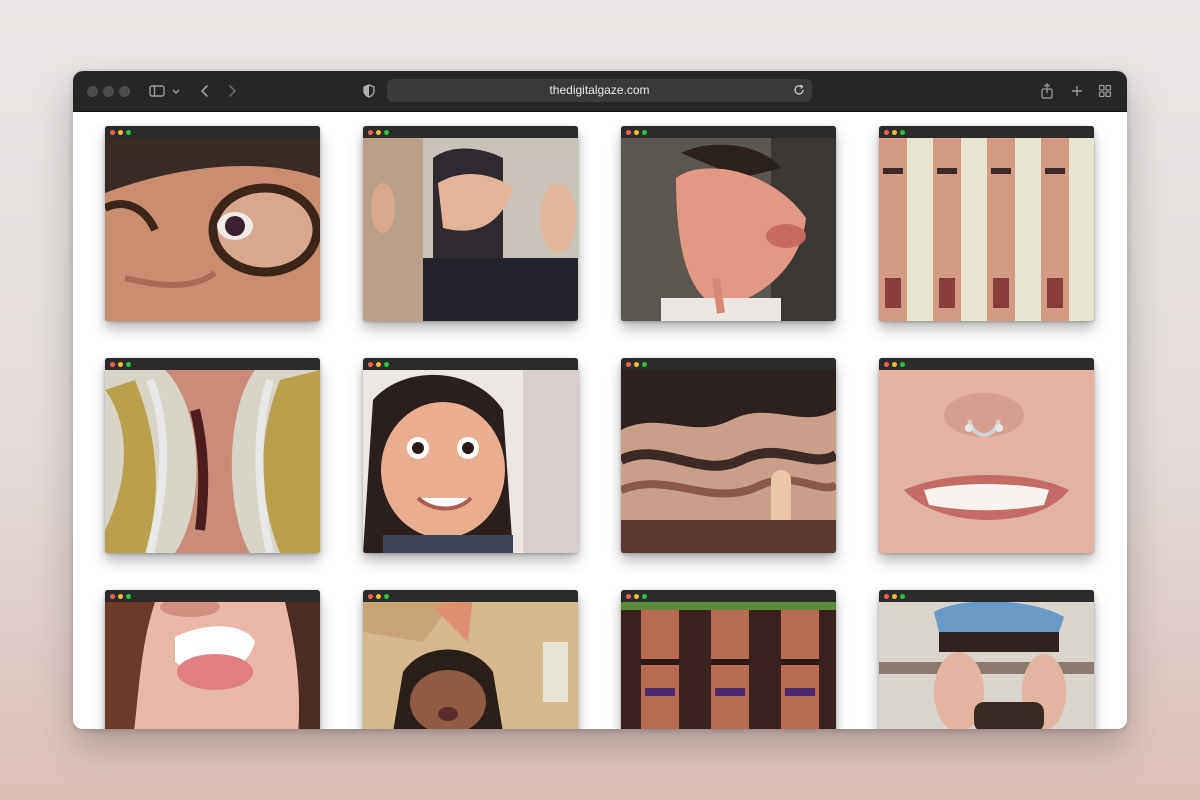  Describe the element at coordinates (986, 461) in the screenshot. I see `mouth-nose-ring-image` at that location.